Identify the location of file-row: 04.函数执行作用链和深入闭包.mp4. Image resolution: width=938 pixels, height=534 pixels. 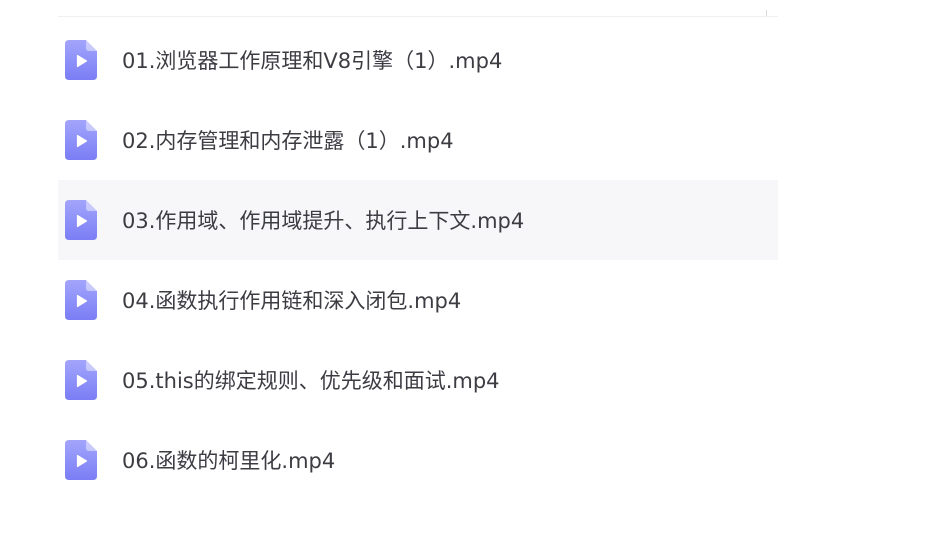
(418, 300).